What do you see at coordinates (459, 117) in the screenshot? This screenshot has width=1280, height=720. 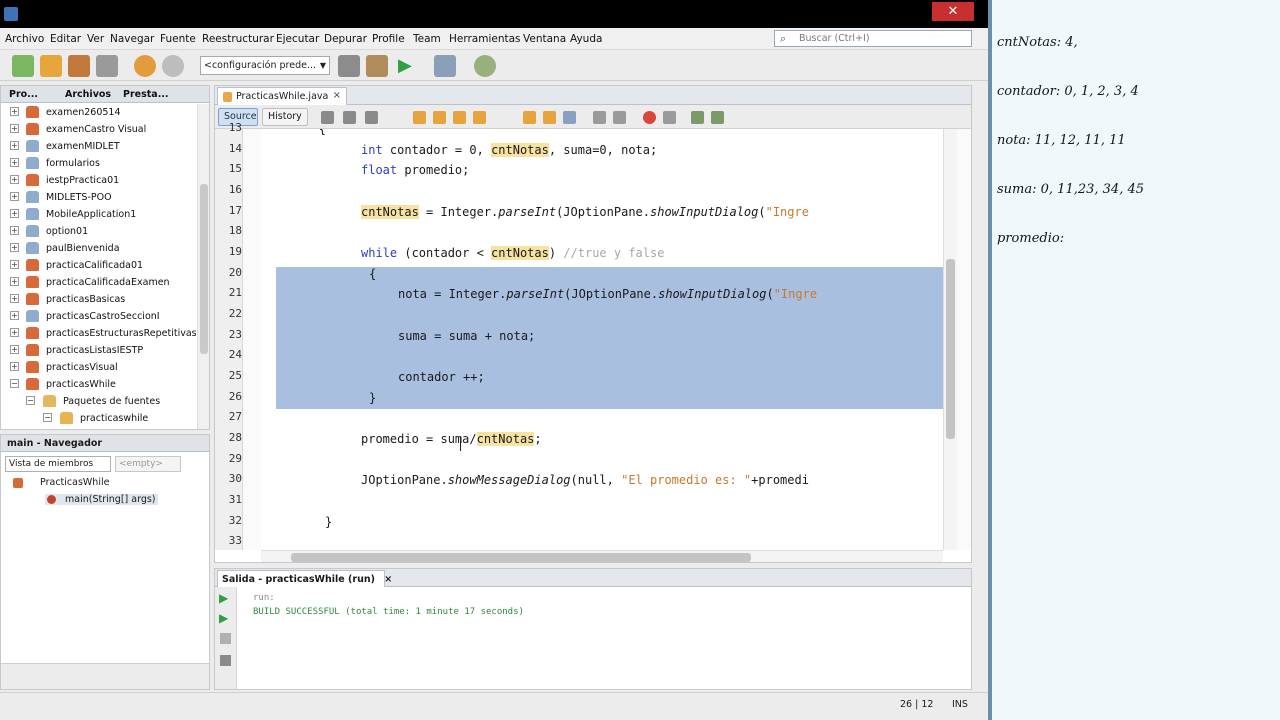 I see `find-next-icon` at bounding box center [459, 117].